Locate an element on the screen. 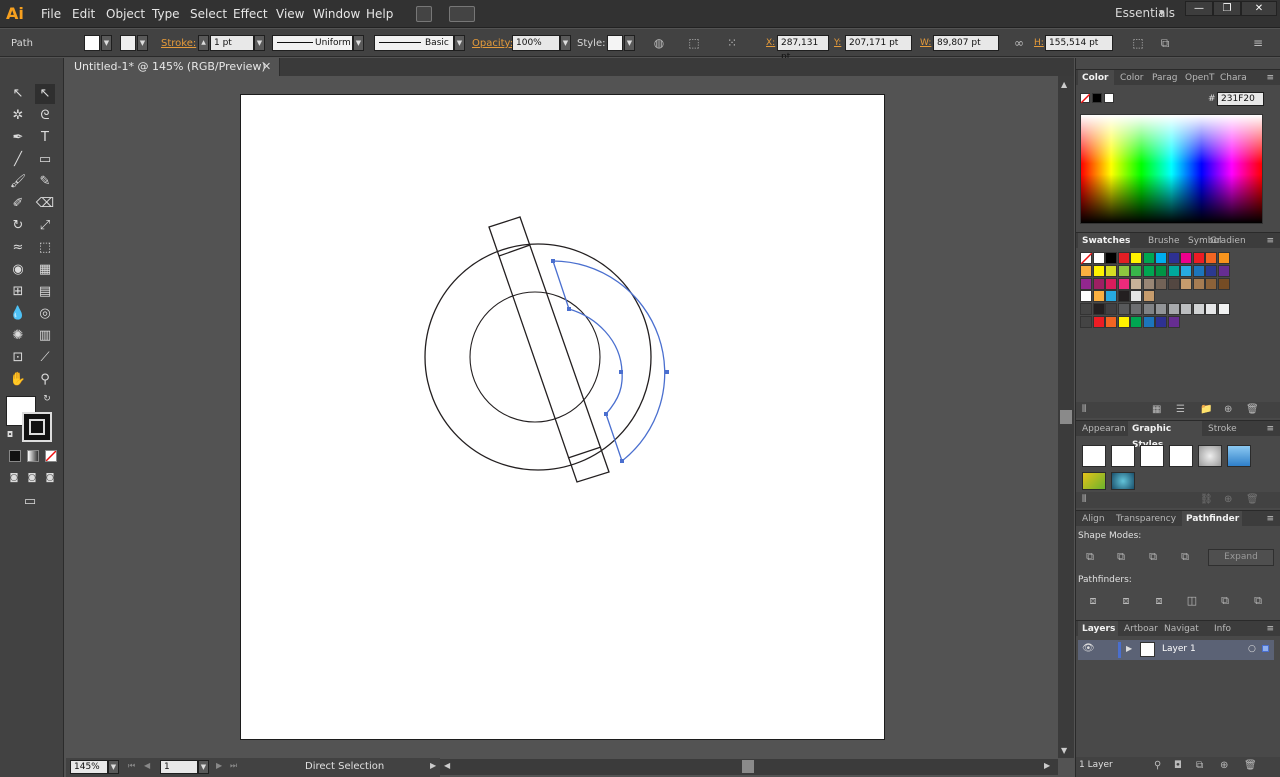 The height and width of the screenshot is (777, 1280). tab-swatches: Swatches is located at coordinates (1104, 241).